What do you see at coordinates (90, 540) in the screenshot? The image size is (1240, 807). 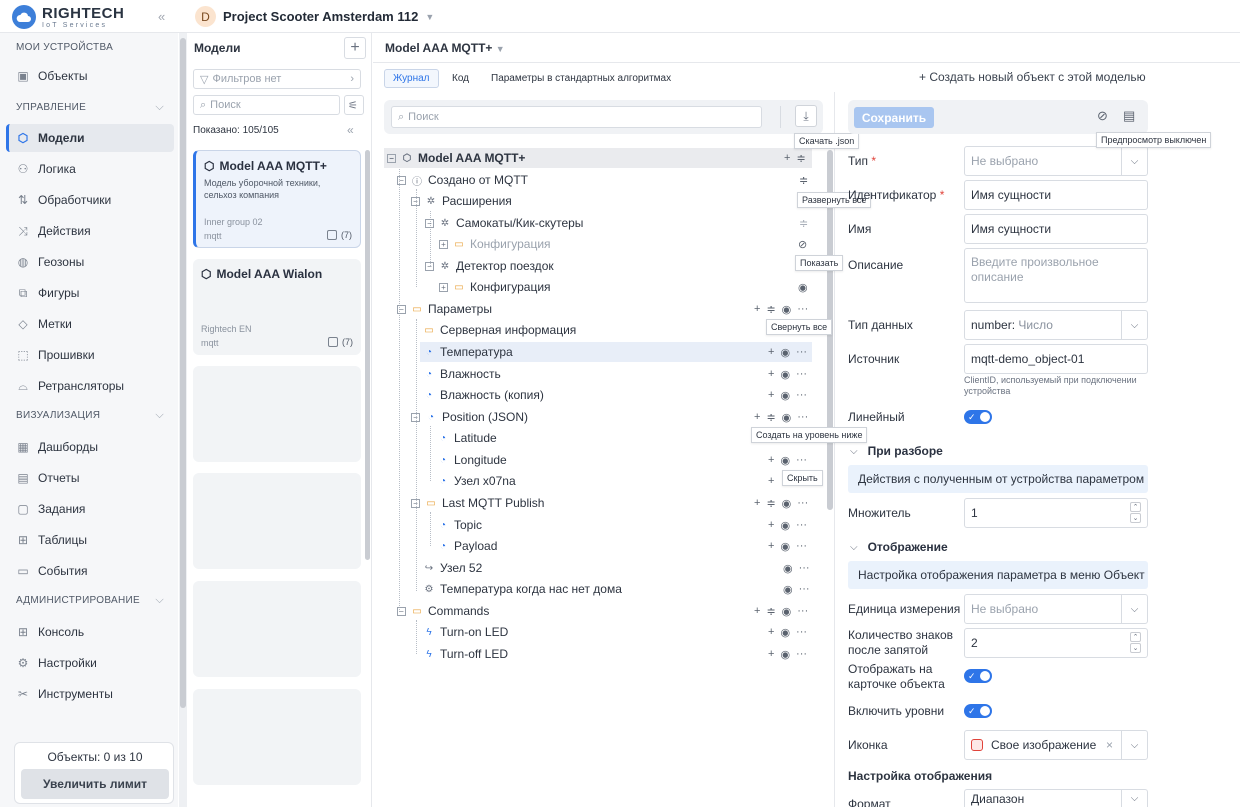 I see `sidebar-item-tables: ⊞ Таблицы` at bounding box center [90, 540].